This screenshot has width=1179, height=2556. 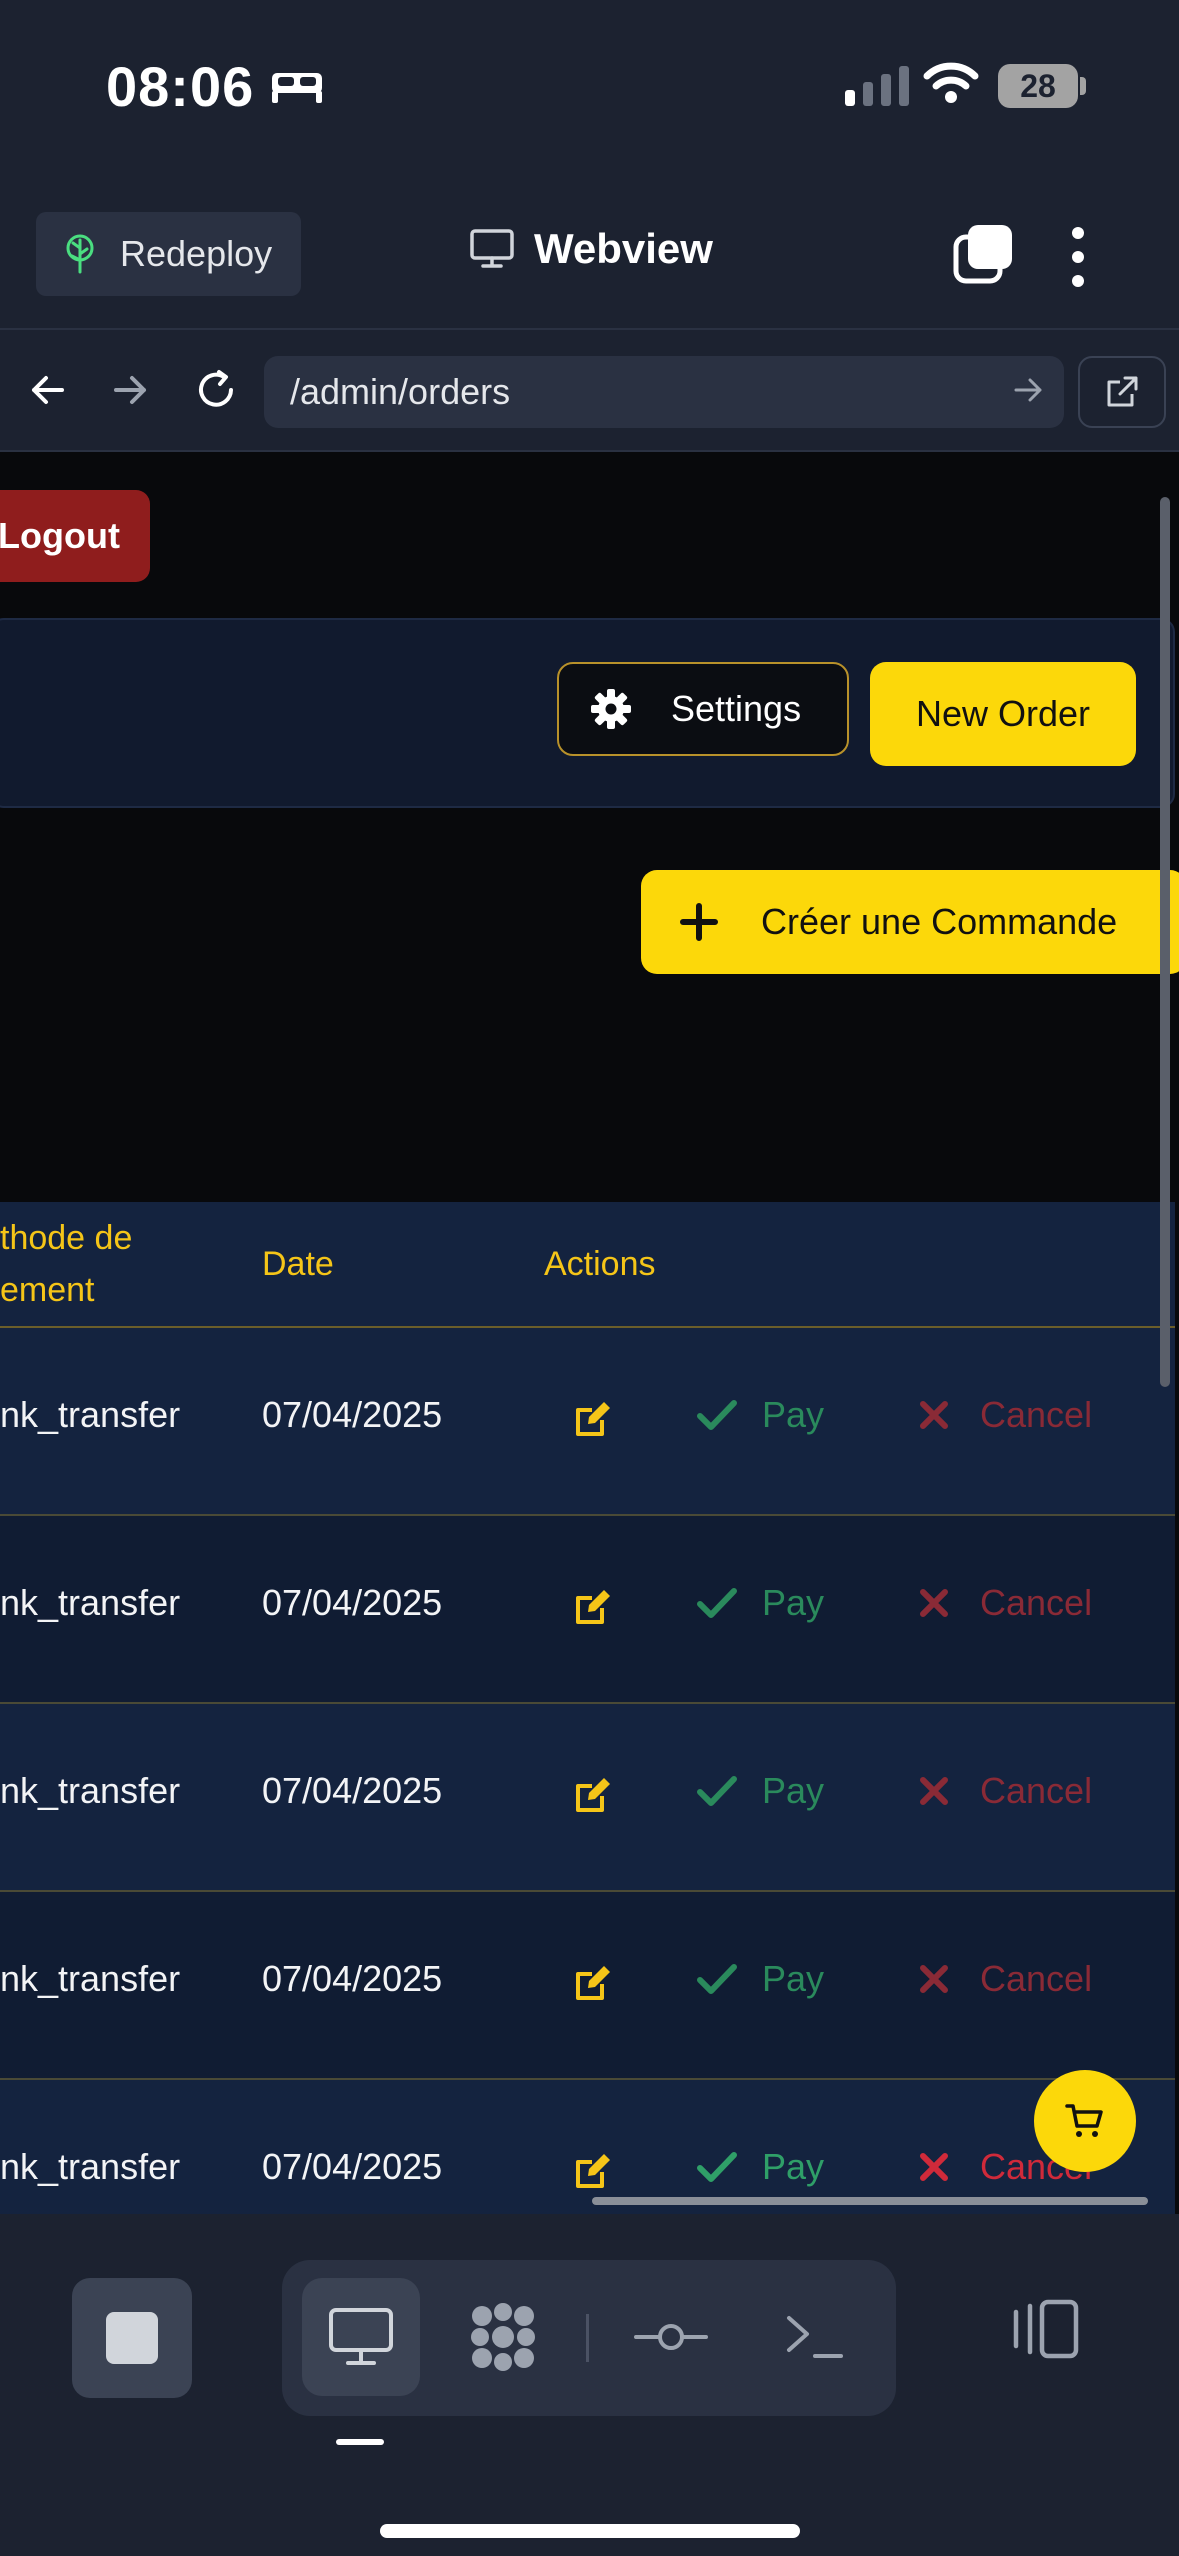 I want to click on url-bar: /admin/orders, so click(x=589, y=391).